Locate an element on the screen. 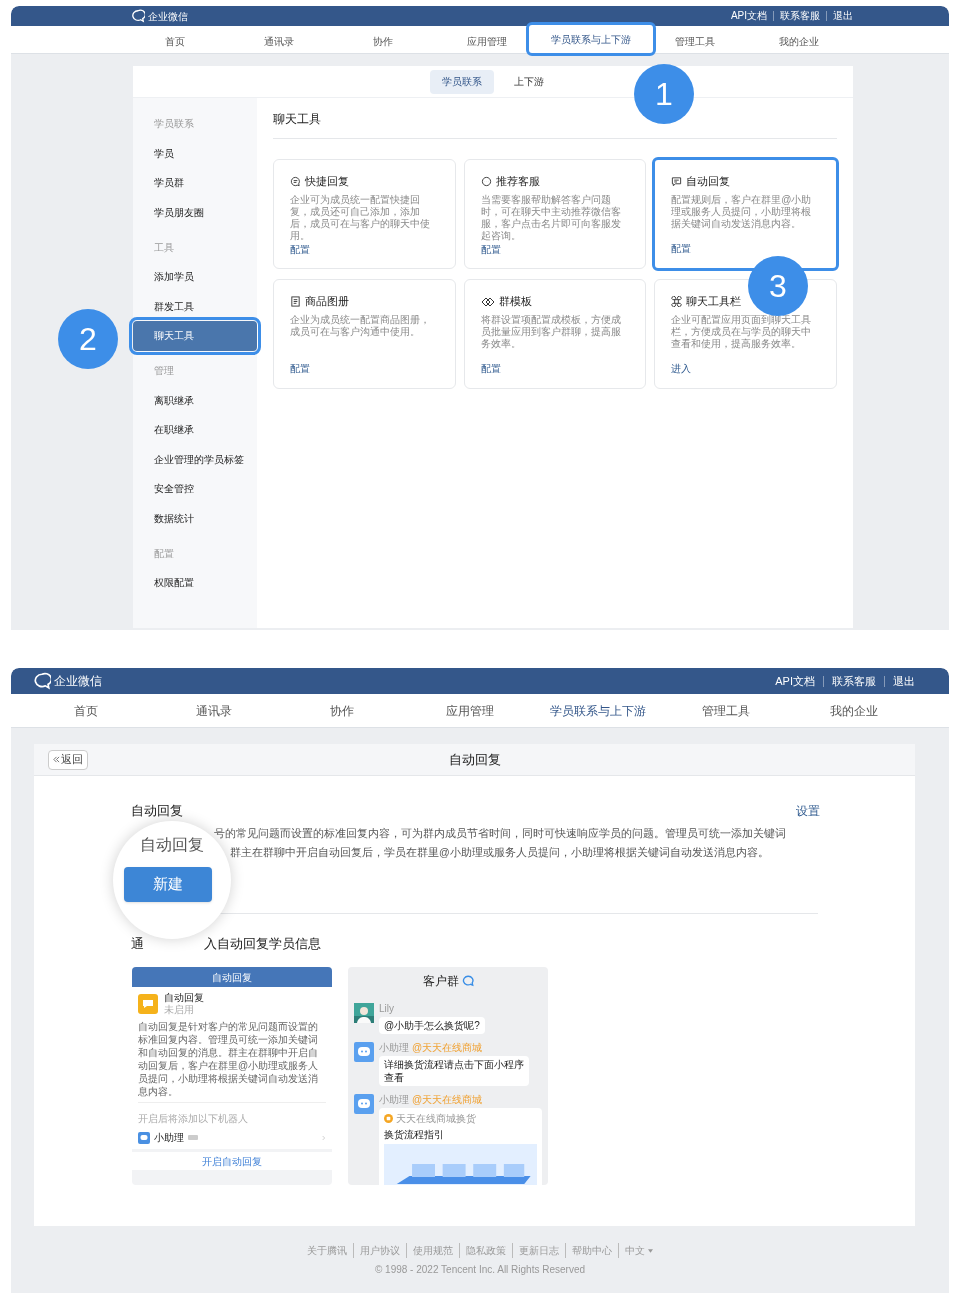 The height and width of the screenshot is (1307, 962). sub-tab: 学员联系 is located at coordinates (462, 81).